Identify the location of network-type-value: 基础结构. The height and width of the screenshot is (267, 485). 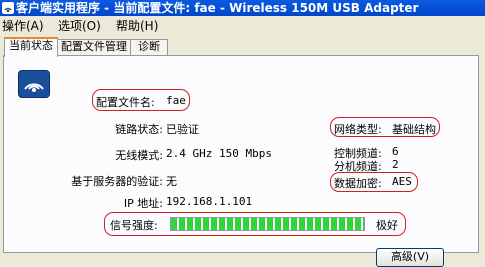
(414, 129).